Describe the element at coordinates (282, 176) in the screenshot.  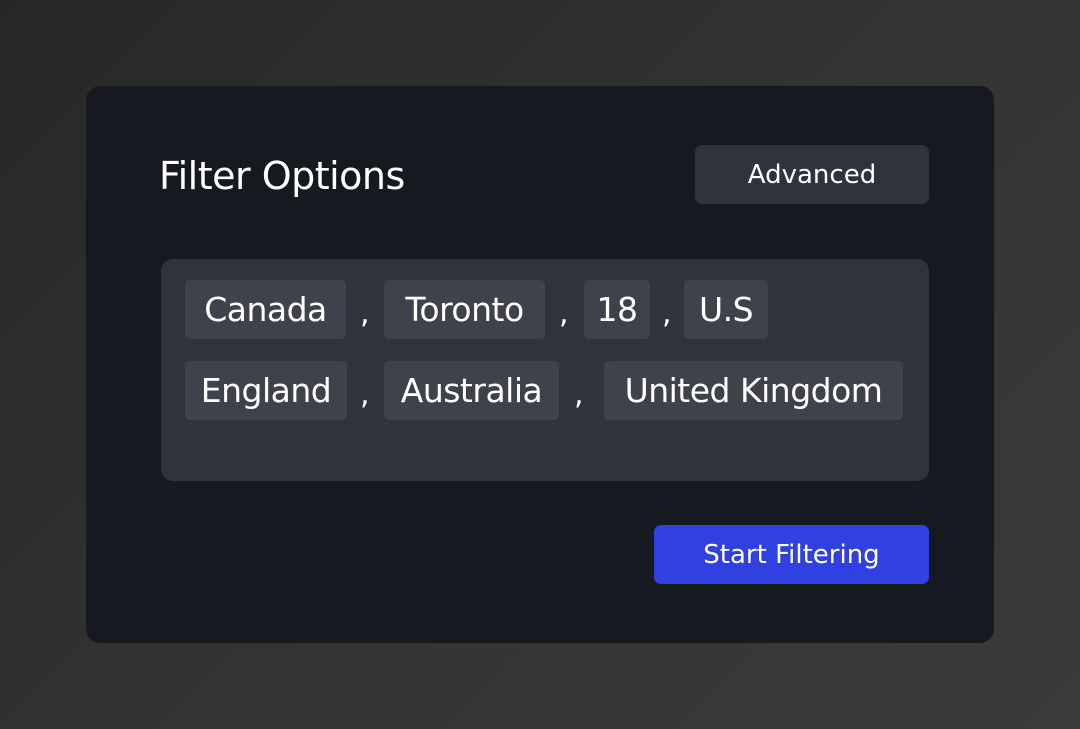
I see `card-title: Filter Options` at that location.